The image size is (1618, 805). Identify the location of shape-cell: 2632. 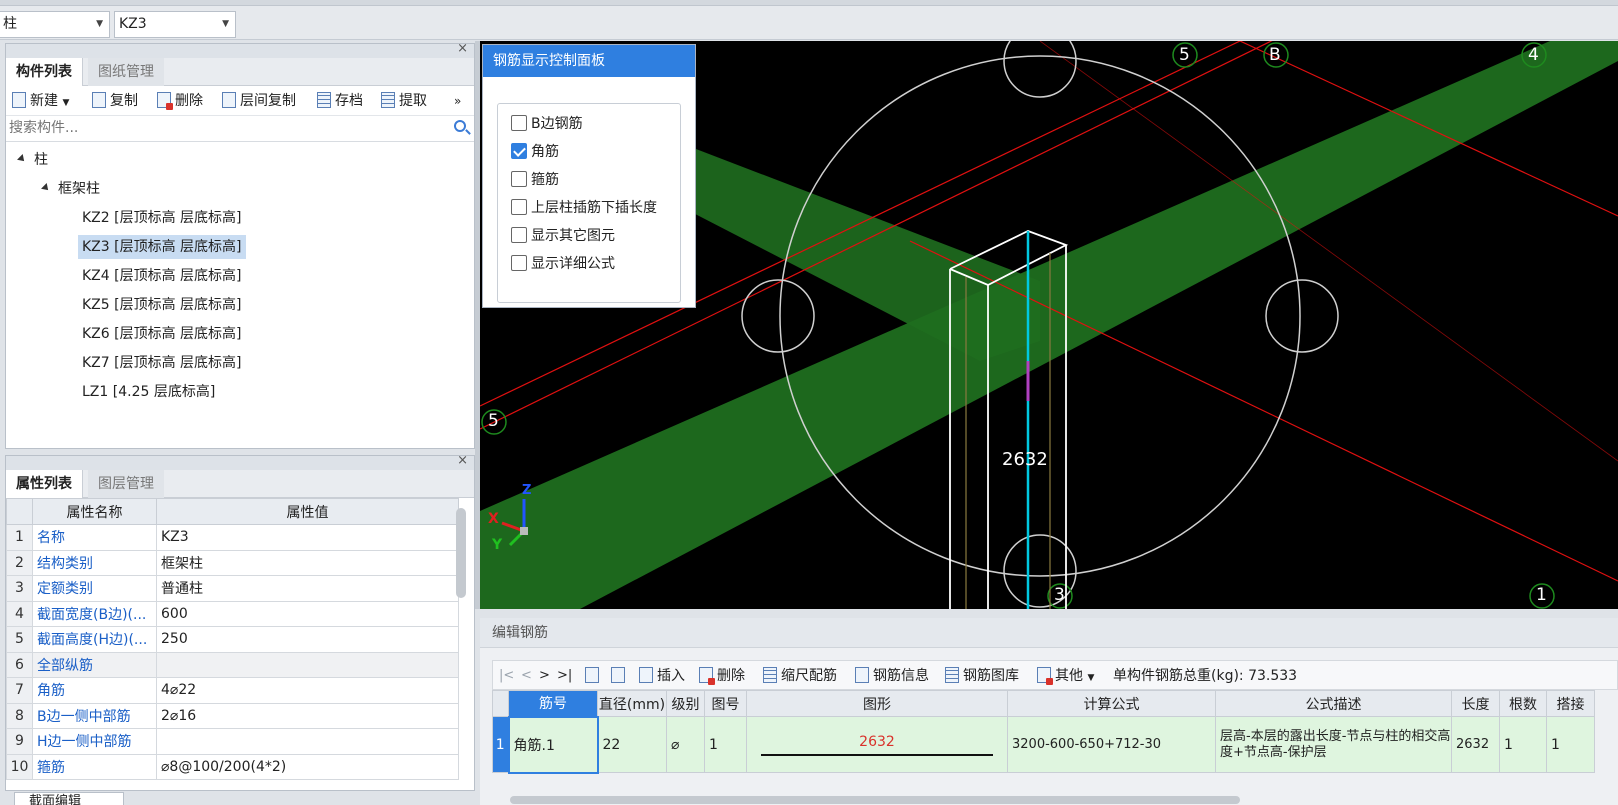
(877, 744).